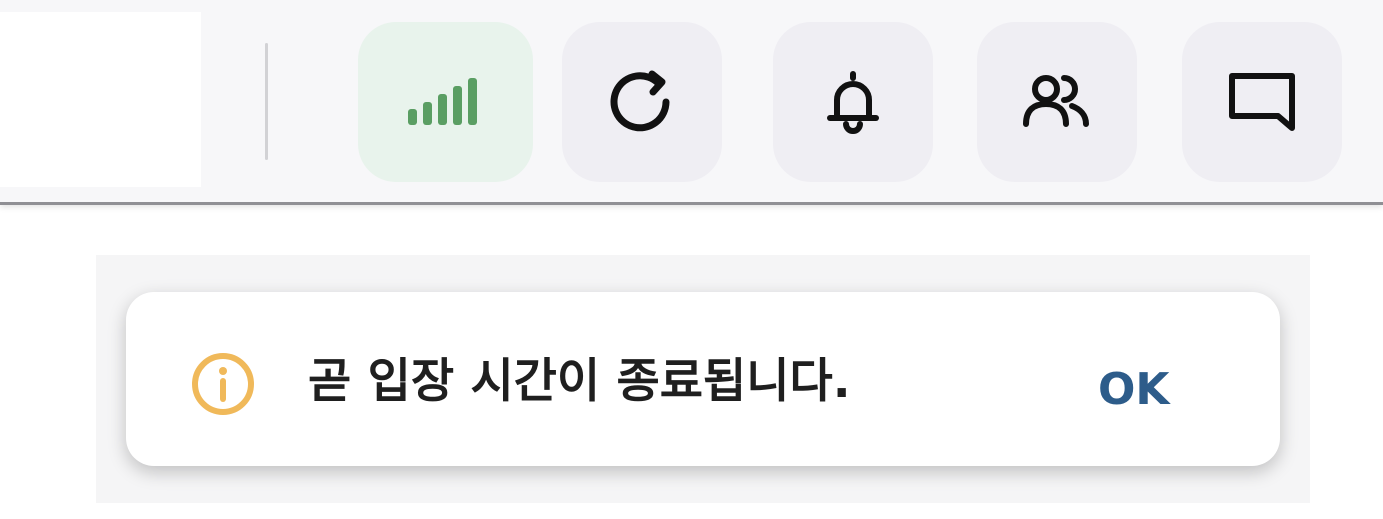  I want to click on toolbar-divider, so click(266, 101).